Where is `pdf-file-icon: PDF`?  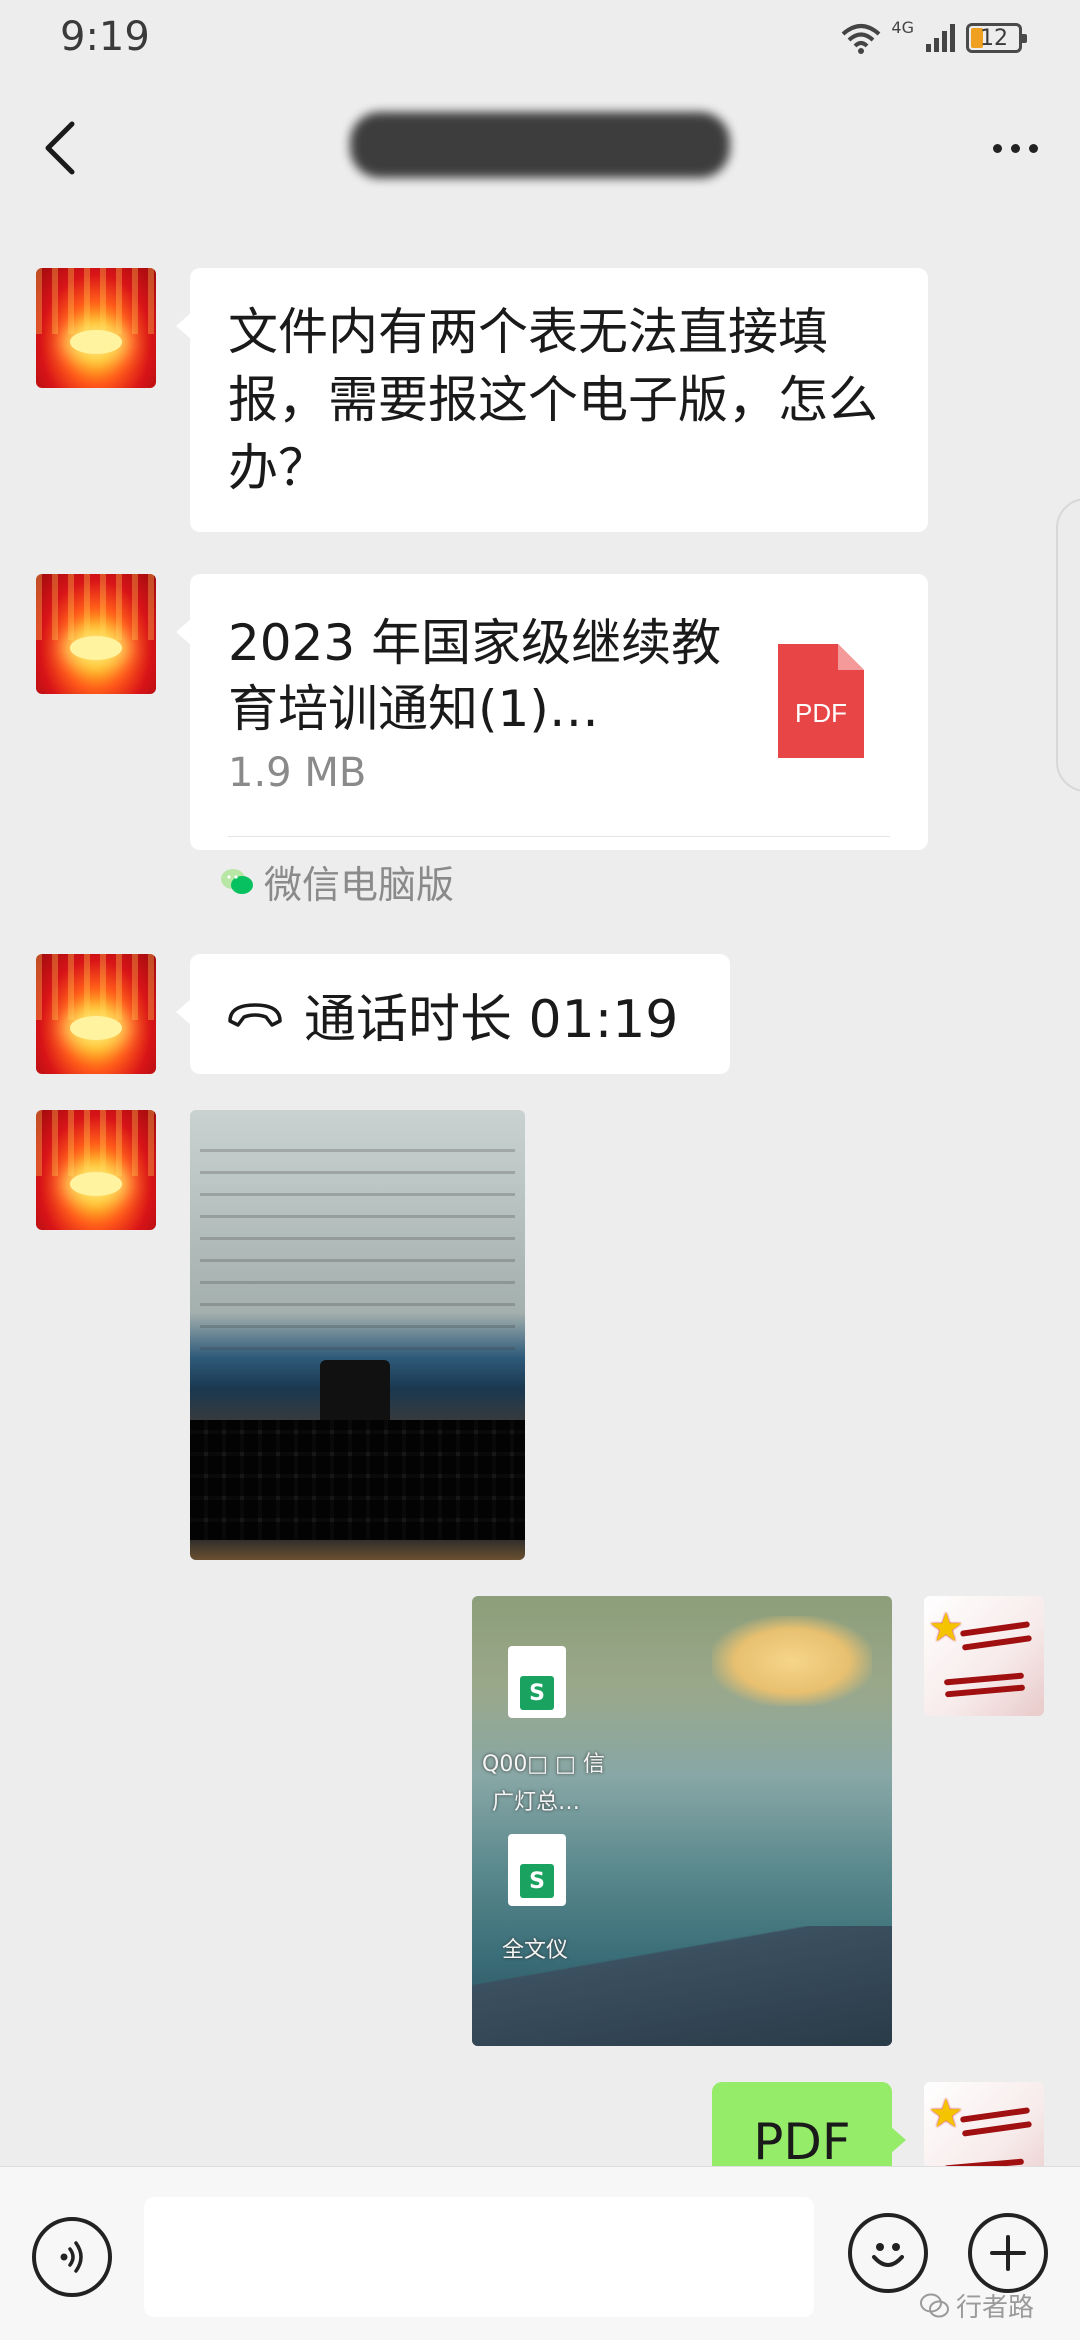
pdf-file-icon: PDF is located at coordinates (821, 701).